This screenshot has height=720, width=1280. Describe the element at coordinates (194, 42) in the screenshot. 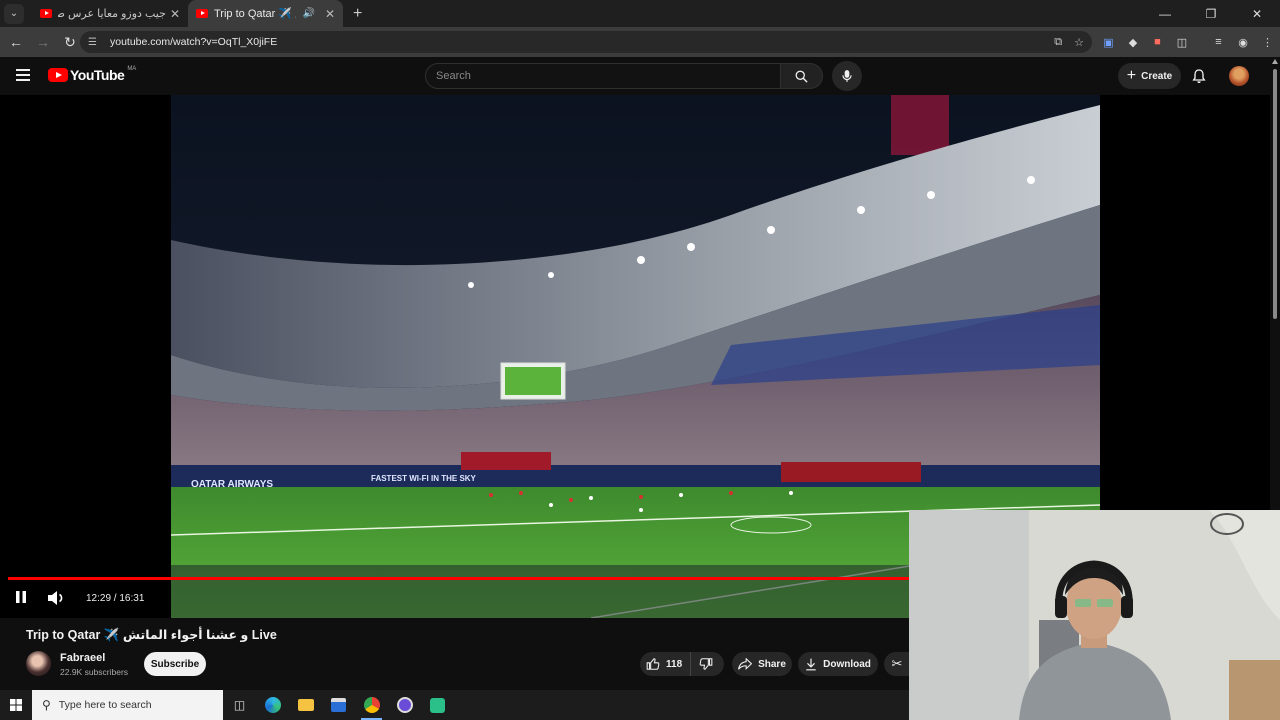

I see `url-text: youtube.com/watch?v=OqTl_X0jiFE` at that location.